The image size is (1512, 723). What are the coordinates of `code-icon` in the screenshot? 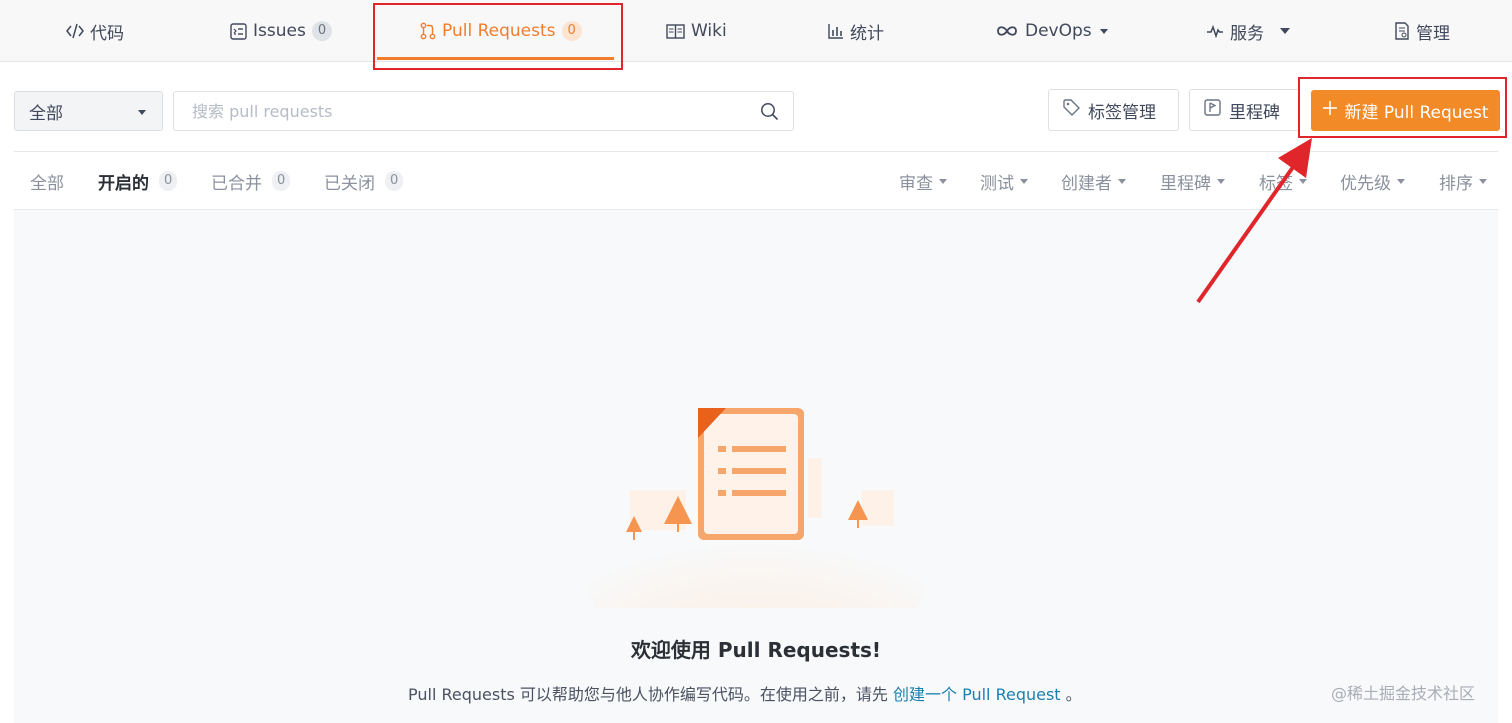 It's located at (75, 31).